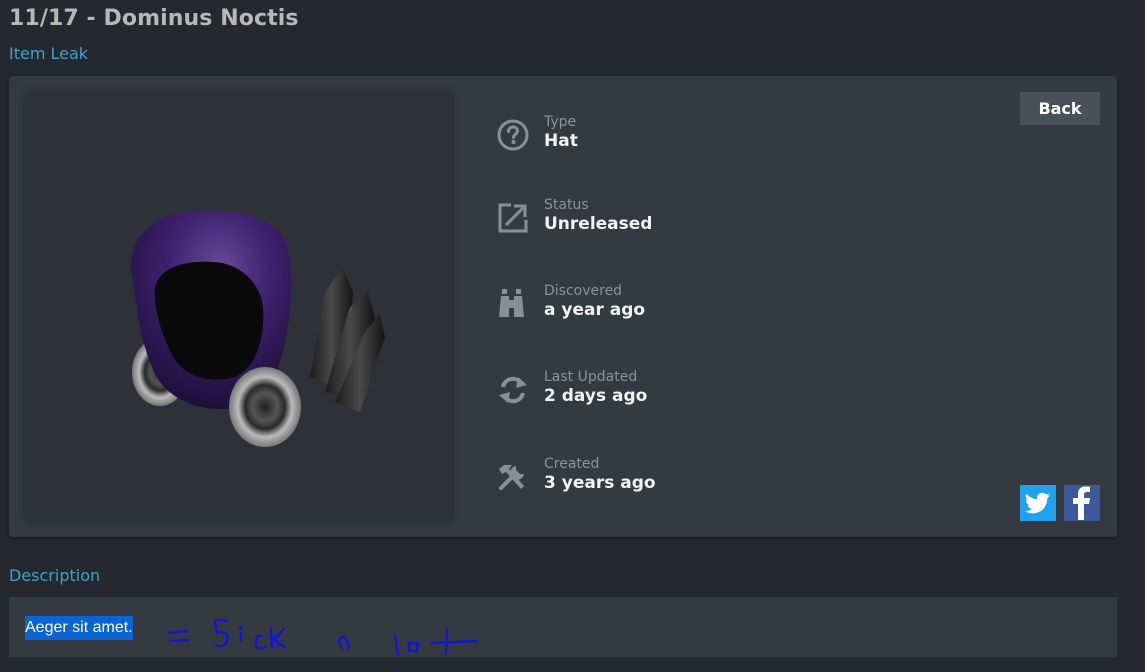  Describe the element at coordinates (513, 135) in the screenshot. I see `question-circle-icon` at that location.